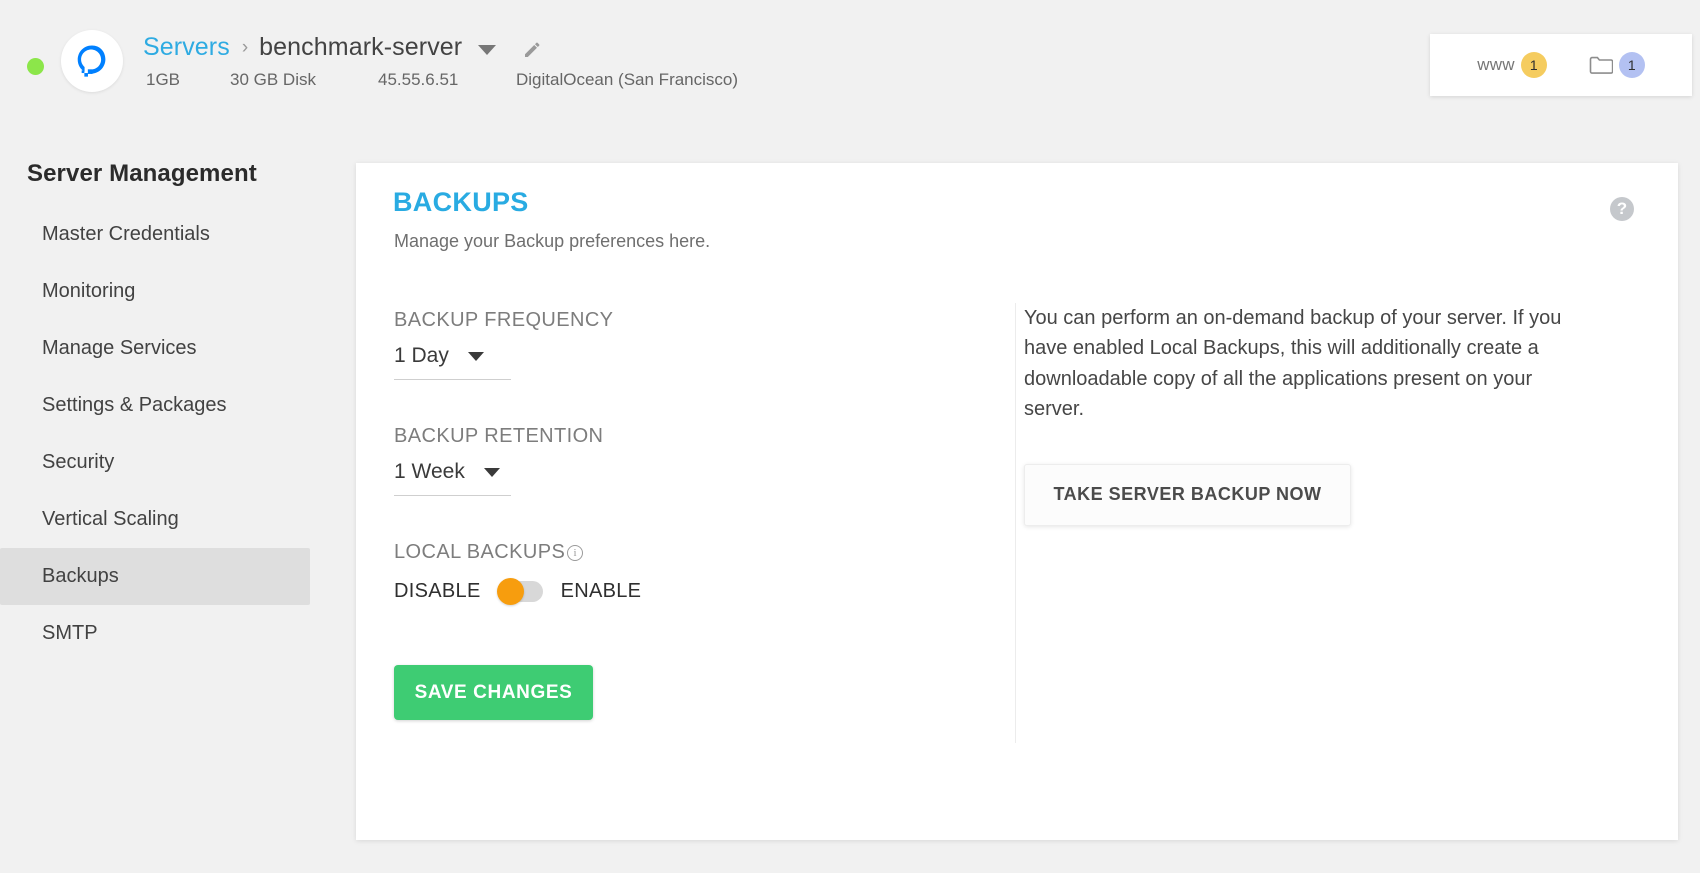 Image resolution: width=1700 pixels, height=873 pixels. What do you see at coordinates (704, 591) in the screenshot?
I see `local-backups-toggle-row: DISABLE ENABLE` at bounding box center [704, 591].